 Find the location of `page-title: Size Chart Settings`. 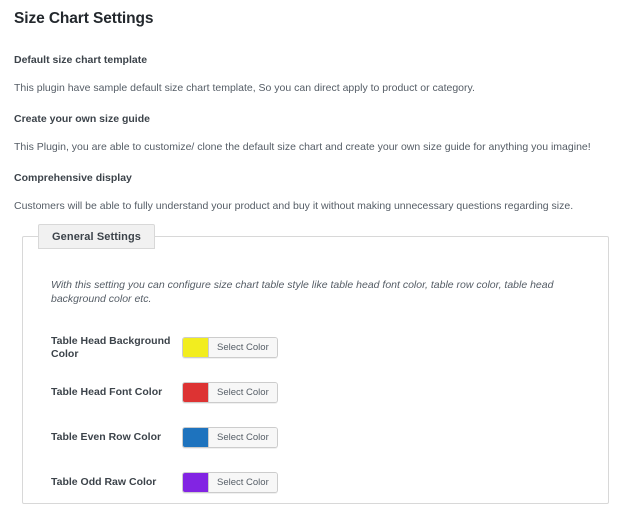

page-title: Size Chart Settings is located at coordinates (84, 18).